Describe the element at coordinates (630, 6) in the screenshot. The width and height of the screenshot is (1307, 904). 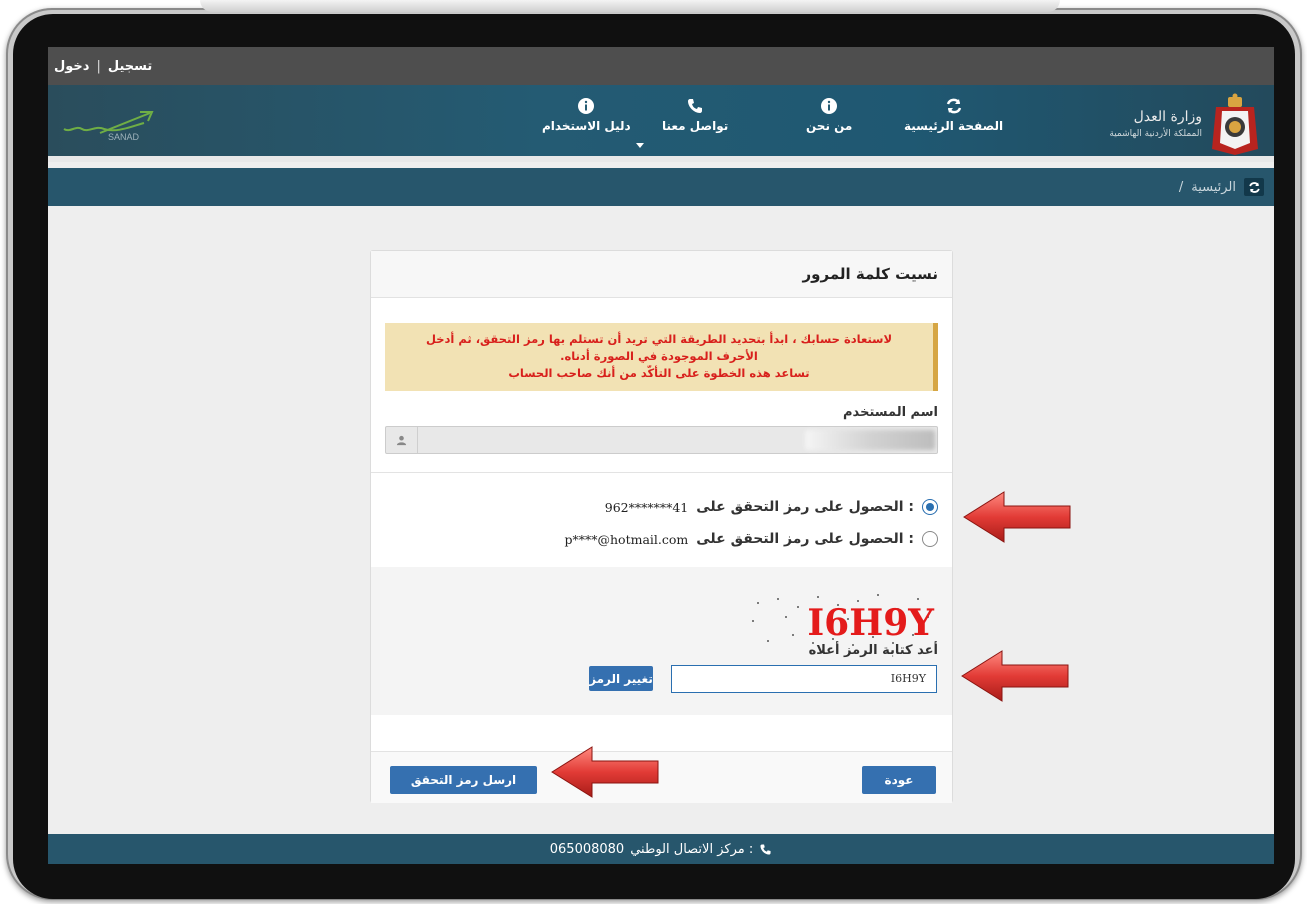
I see `tablet-frame-top` at that location.